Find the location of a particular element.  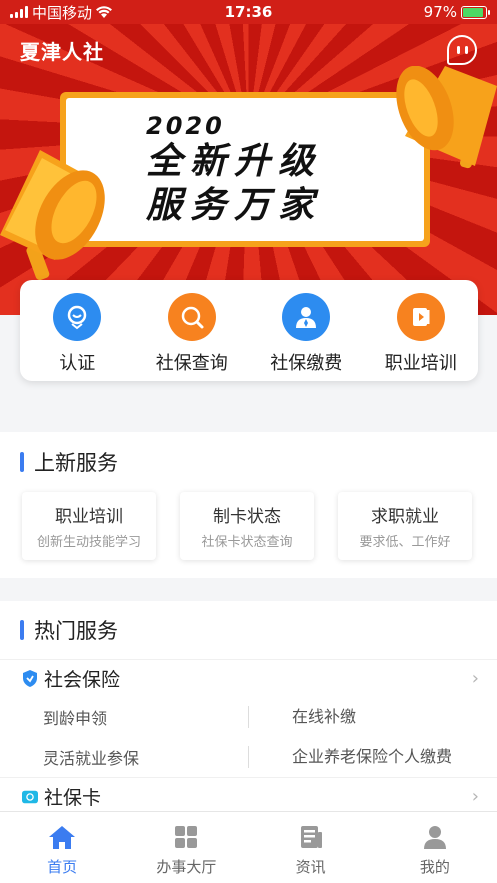

promo-line-2: 服务万家 is located at coordinates (234, 205).